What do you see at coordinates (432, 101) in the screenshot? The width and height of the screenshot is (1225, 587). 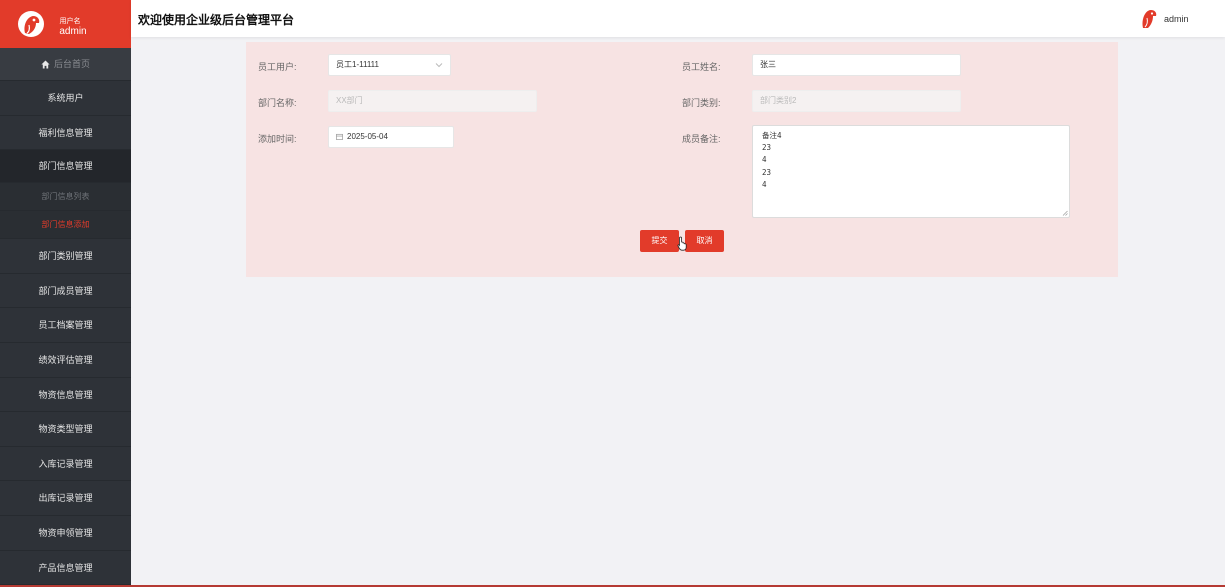 I see `dept-name-field: XX部门` at bounding box center [432, 101].